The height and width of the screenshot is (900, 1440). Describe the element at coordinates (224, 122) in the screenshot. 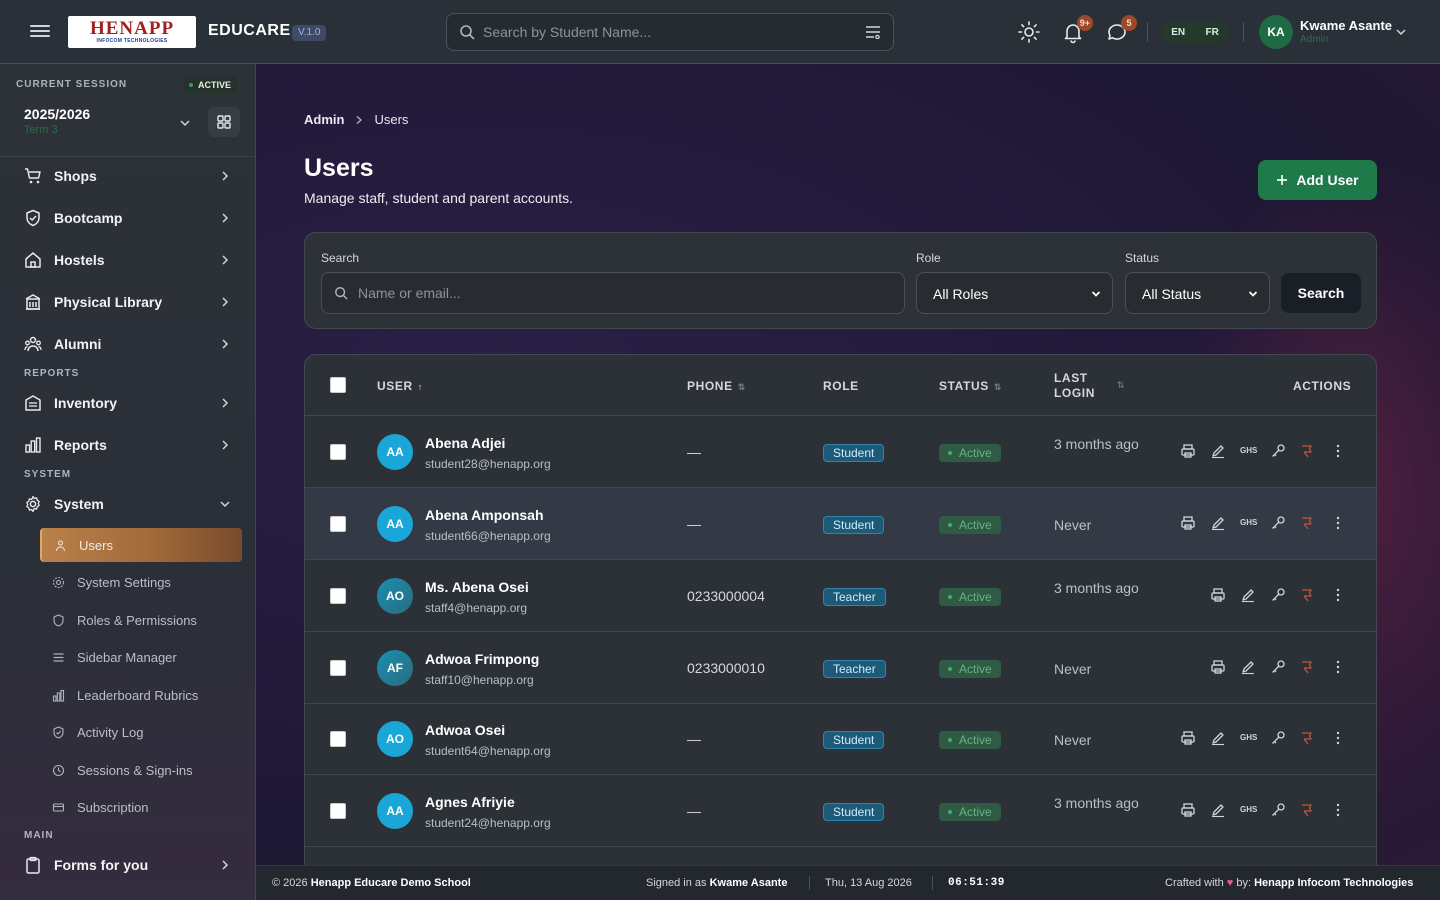

I see `apps-grid-button` at that location.